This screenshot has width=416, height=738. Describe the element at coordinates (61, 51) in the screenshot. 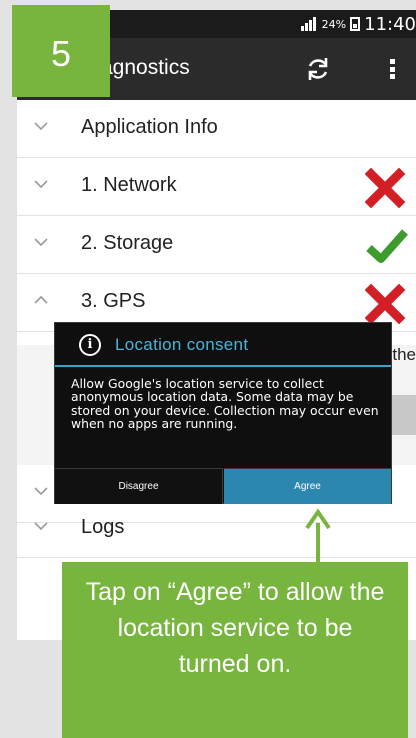

I see `step-number-badge: 5` at that location.